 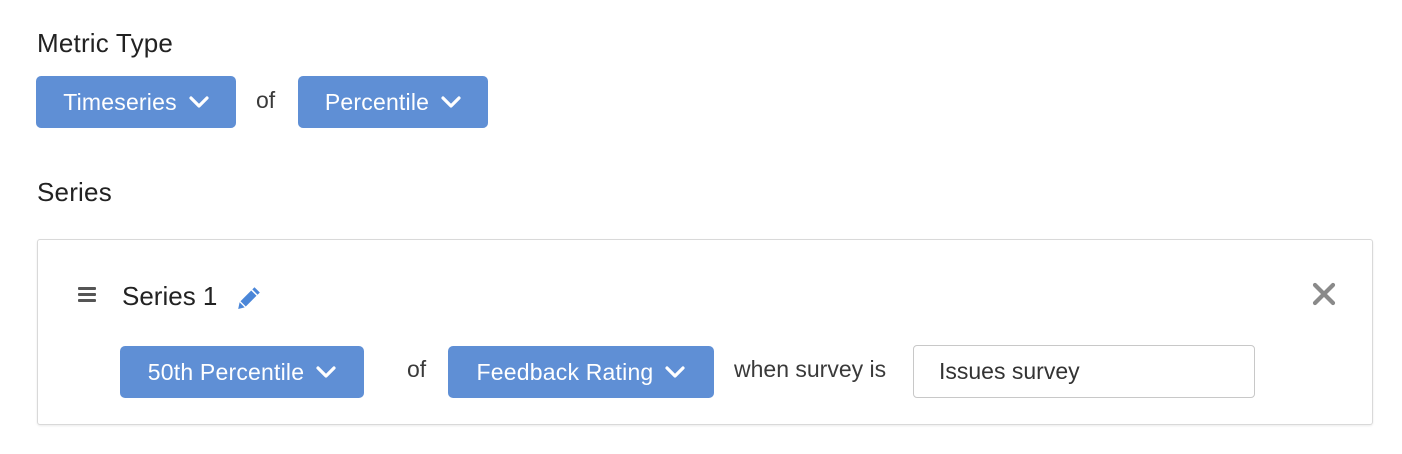 I want to click on series-name: Series 1, so click(x=170, y=296).